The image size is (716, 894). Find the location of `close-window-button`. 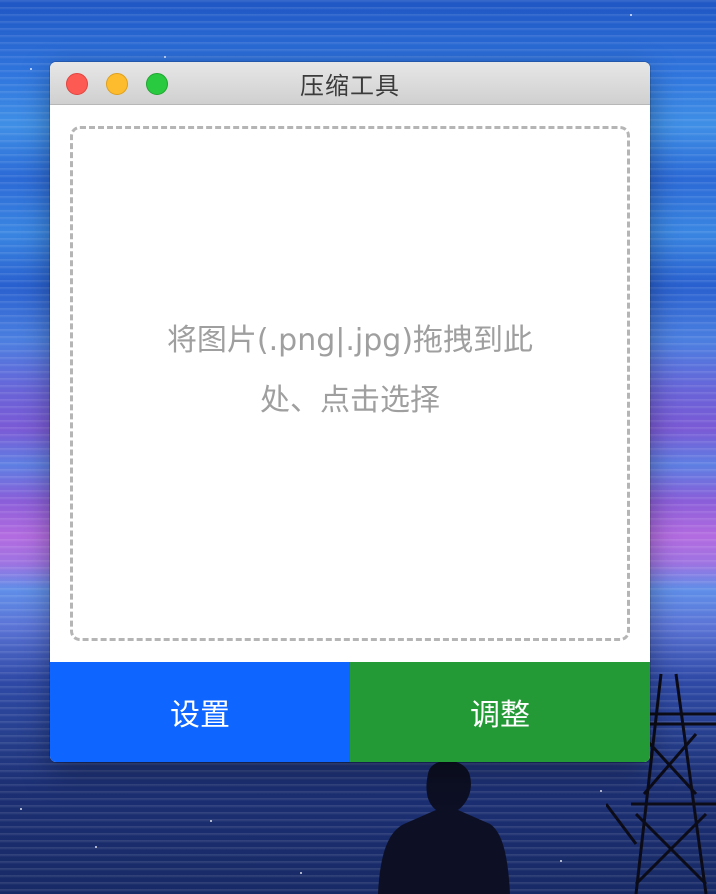

close-window-button is located at coordinates (77, 84).